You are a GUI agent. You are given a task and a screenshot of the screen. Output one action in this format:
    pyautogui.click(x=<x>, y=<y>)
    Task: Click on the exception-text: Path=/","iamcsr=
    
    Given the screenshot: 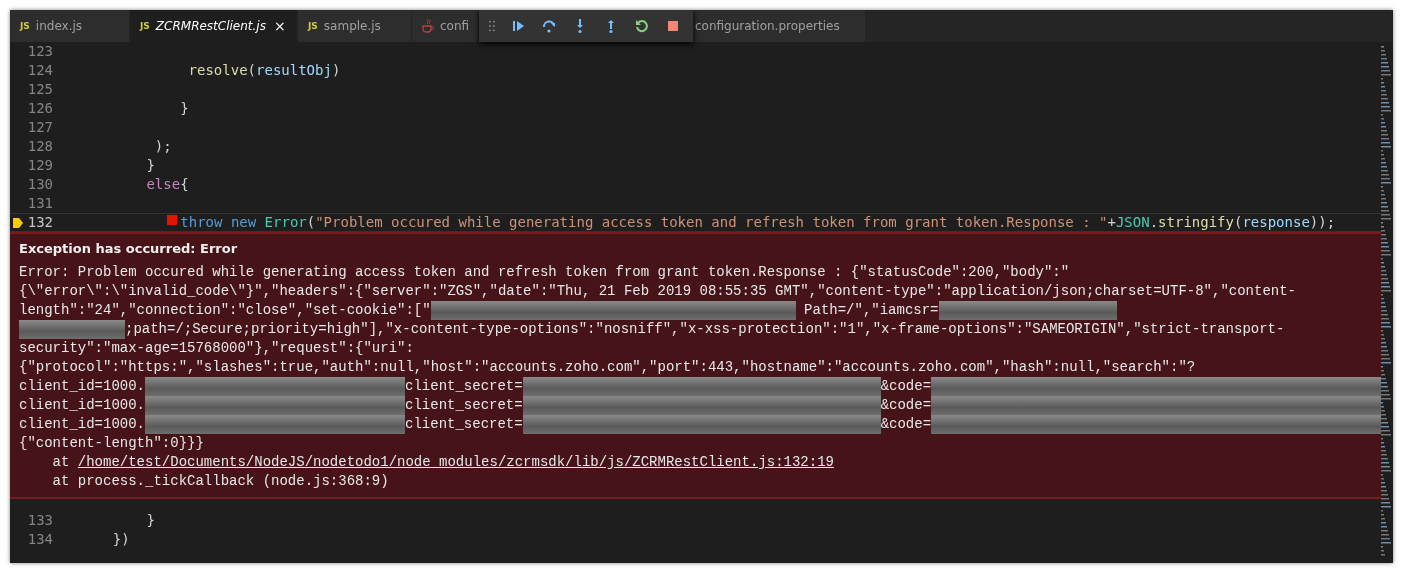 What is the action you would take?
    pyautogui.click(x=871, y=310)
    